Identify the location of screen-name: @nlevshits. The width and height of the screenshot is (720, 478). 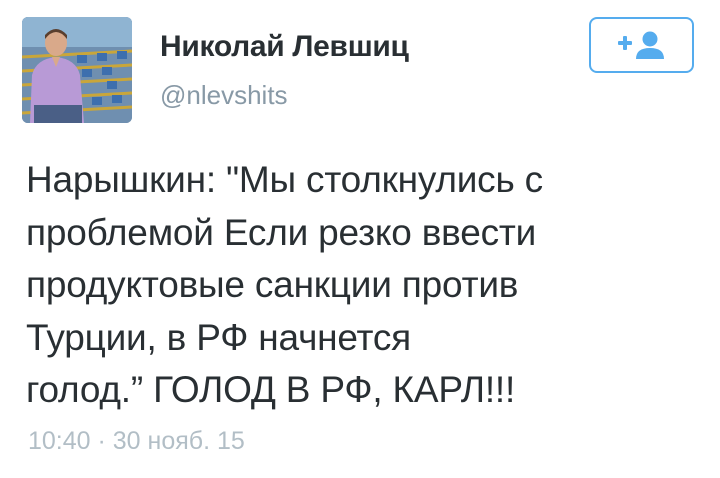
(224, 95).